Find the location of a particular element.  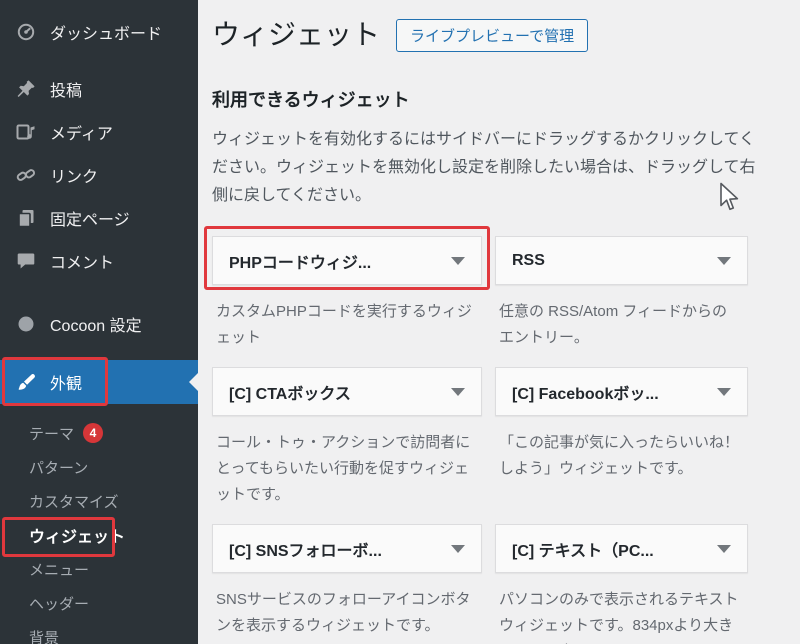

sidebar-item-label: コメント is located at coordinates (82, 263).